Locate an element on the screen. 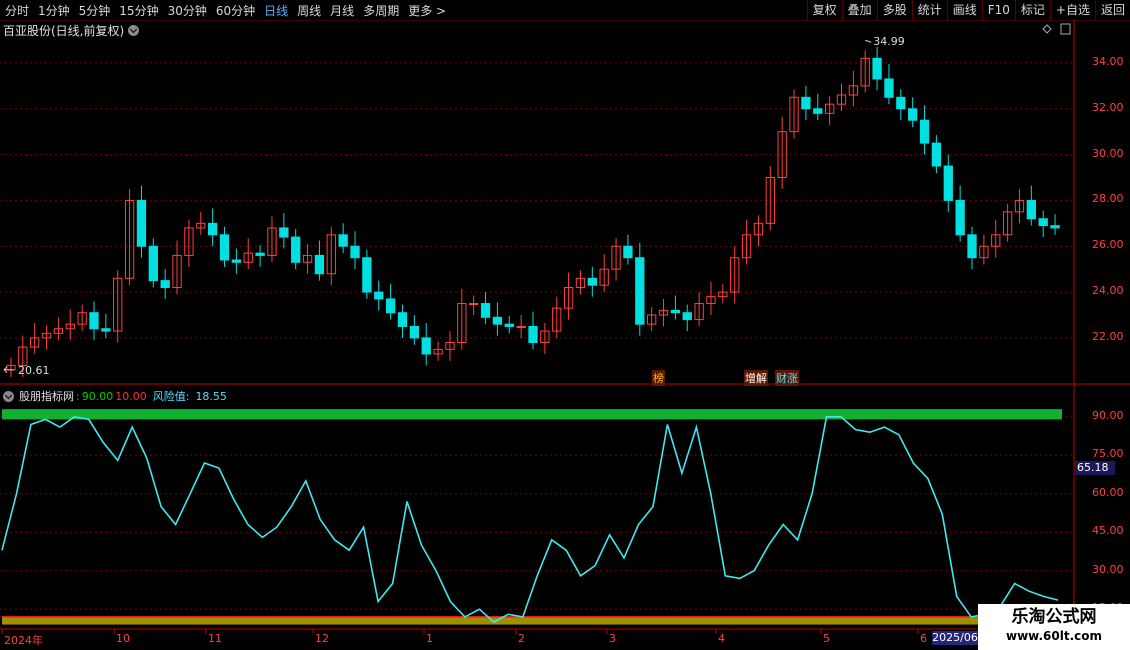  low-price-label: 20.61 is located at coordinates (34, 370).